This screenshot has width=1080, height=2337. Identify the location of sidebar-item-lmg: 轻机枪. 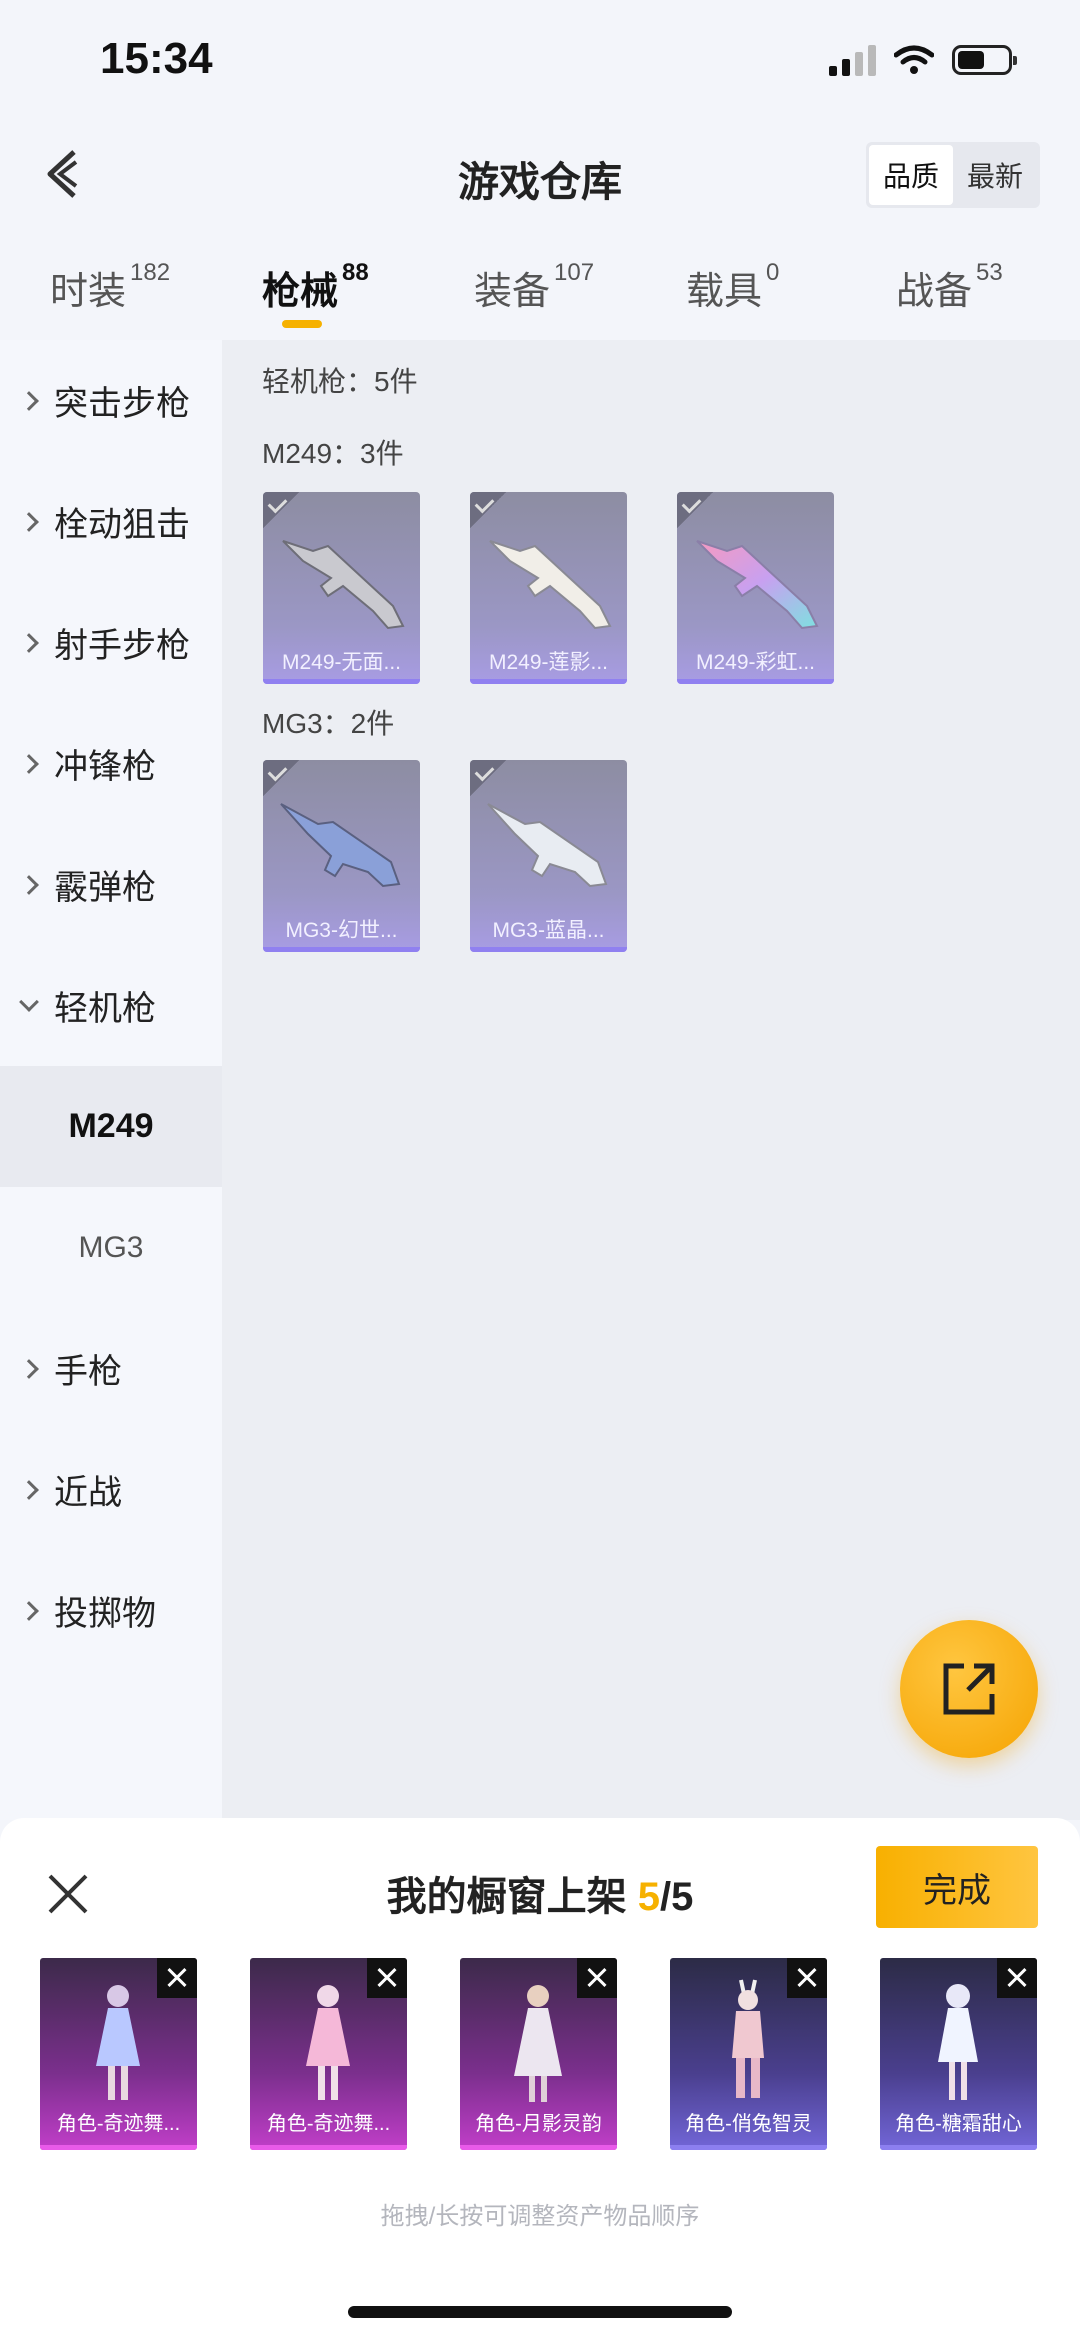
(111, 1005).